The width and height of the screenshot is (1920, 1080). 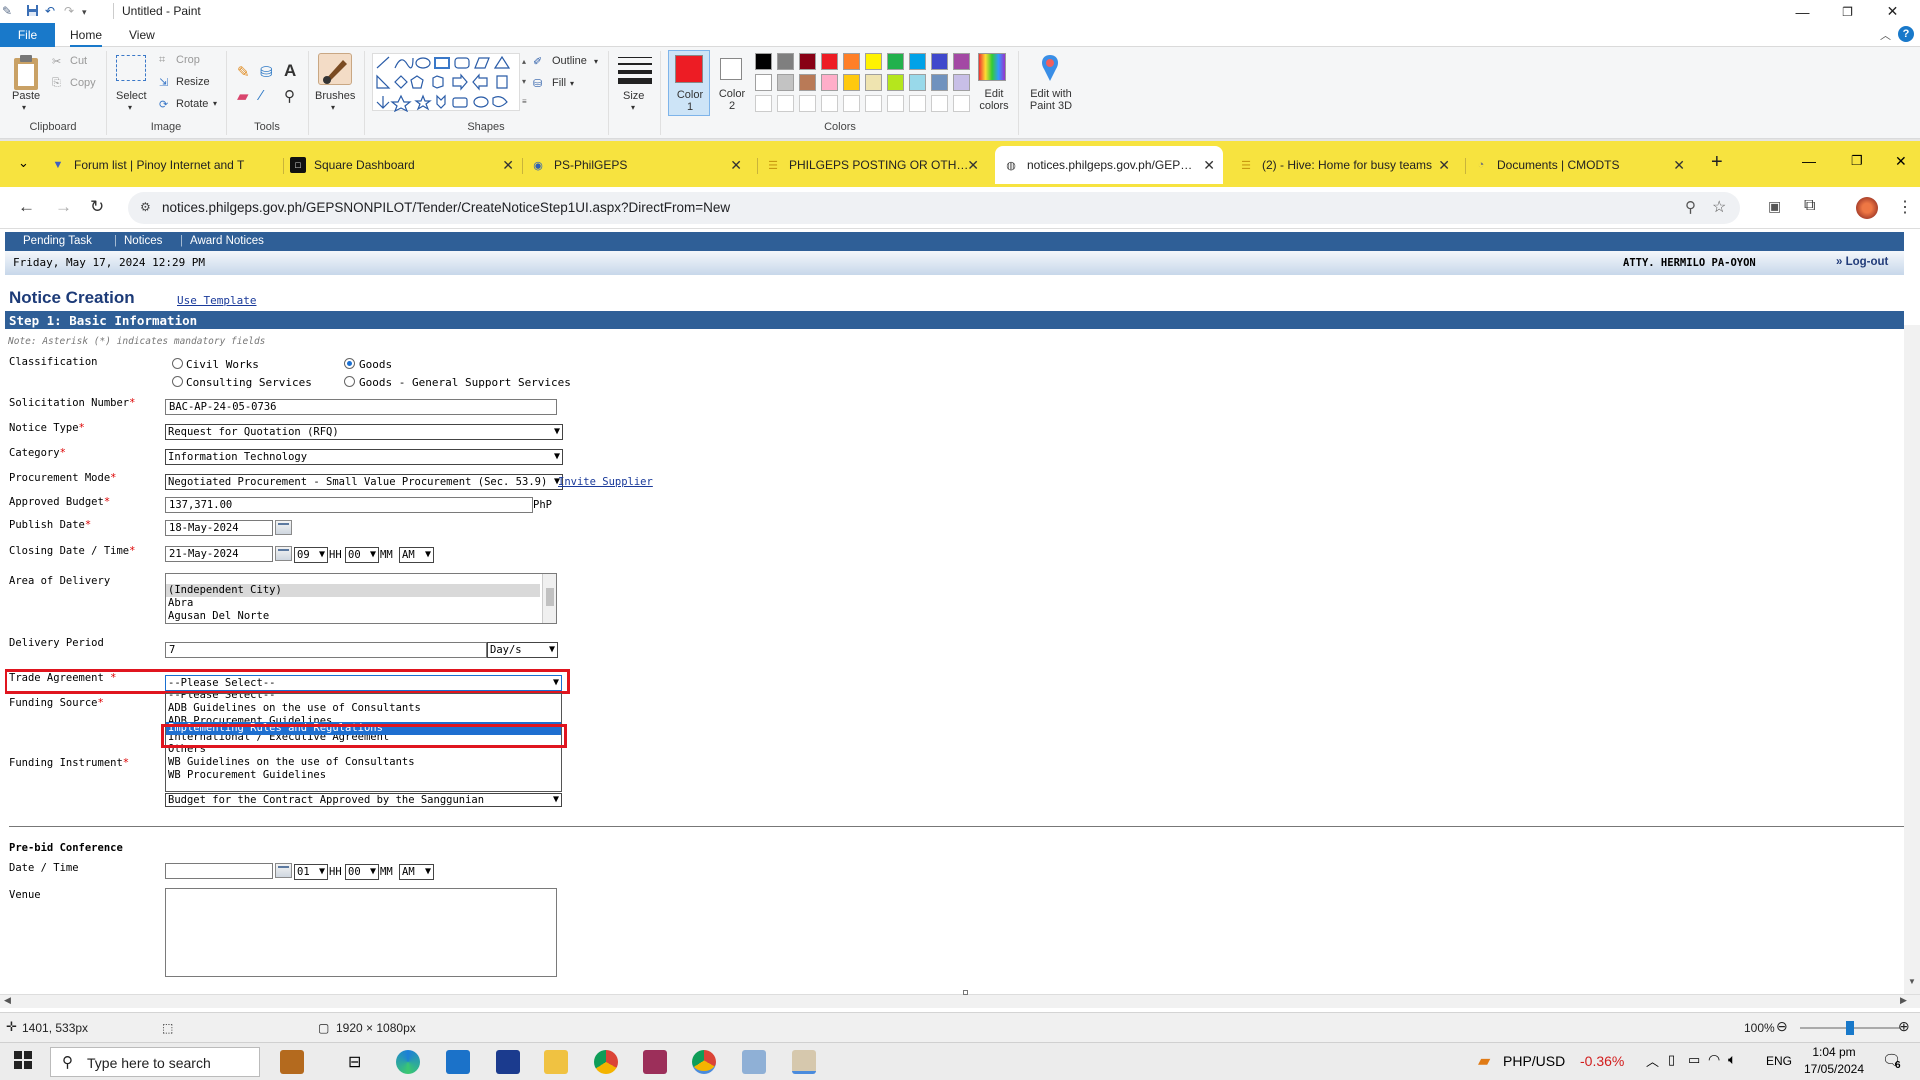 I want to click on site-info-icon: ⚙, so click(x=145, y=207).